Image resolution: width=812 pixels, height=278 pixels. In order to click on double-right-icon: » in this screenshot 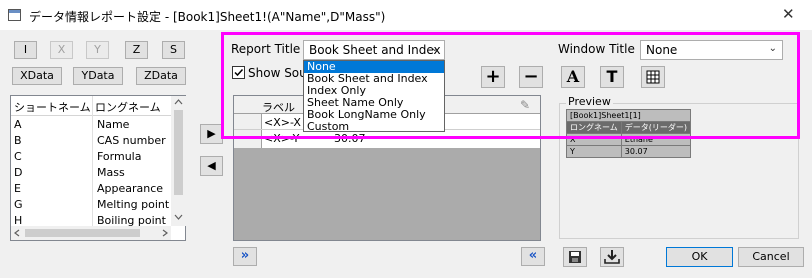, I will do `click(245, 255)`.